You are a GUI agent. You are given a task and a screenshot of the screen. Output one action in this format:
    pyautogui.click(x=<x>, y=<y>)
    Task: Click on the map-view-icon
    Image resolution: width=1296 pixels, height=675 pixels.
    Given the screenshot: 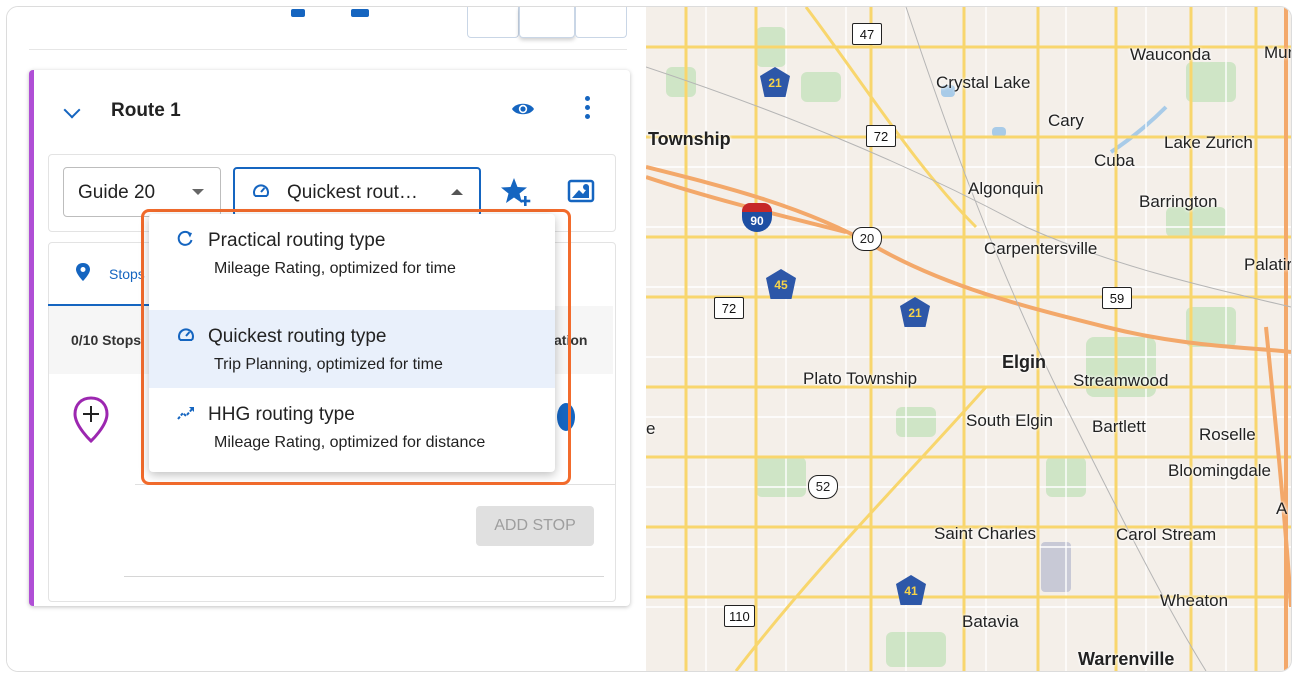 What is the action you would take?
    pyautogui.click(x=581, y=191)
    